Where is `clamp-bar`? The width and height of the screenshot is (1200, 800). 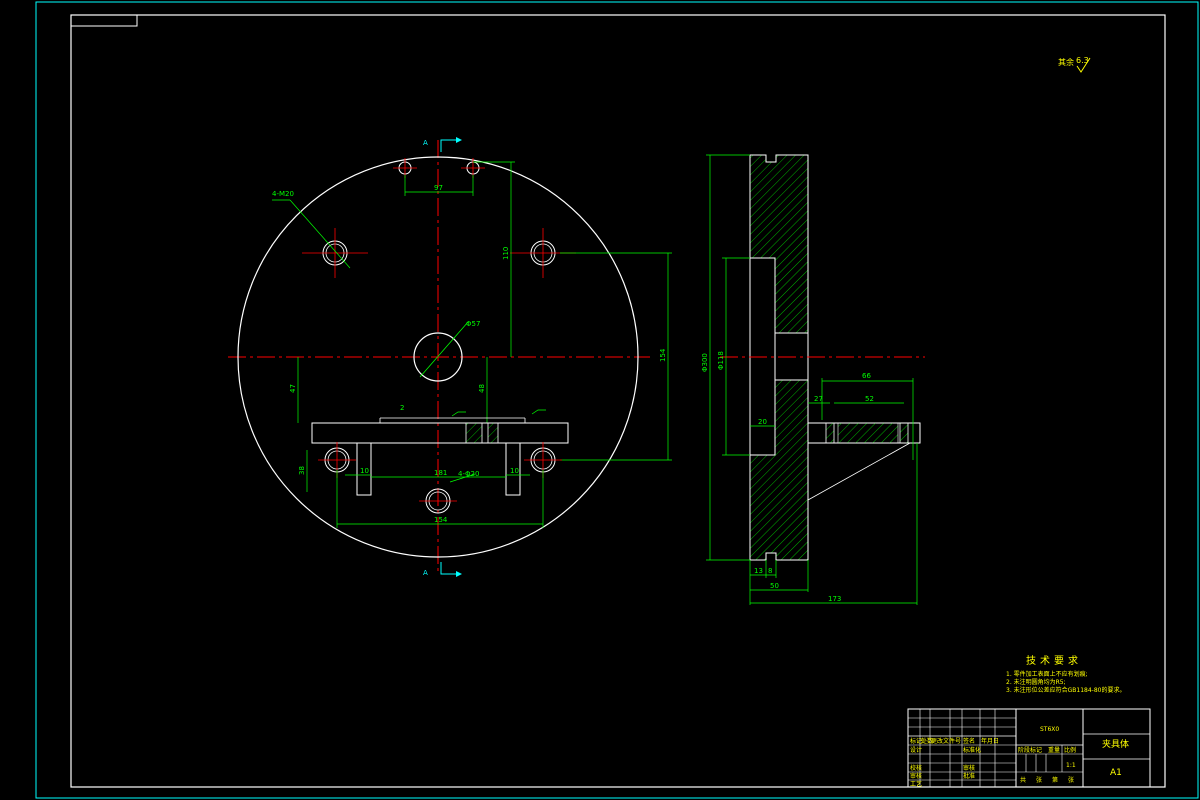 clamp-bar is located at coordinates (440, 433).